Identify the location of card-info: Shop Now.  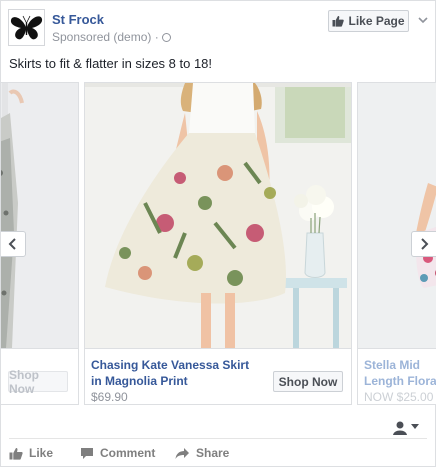
(39, 376).